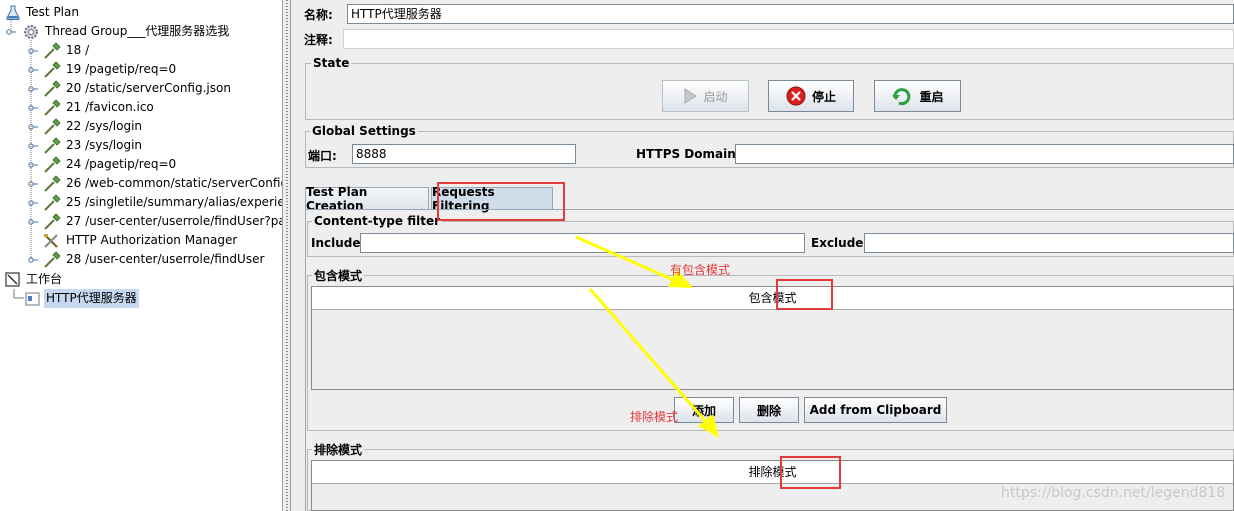  I want to click on watermark-text: https://blog.csdn.net/legend818, so click(1113, 493).